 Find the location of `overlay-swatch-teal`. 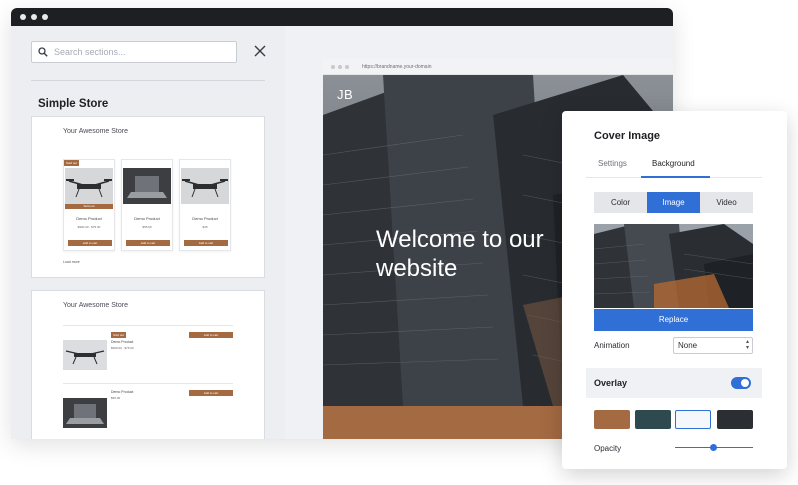

overlay-swatch-teal is located at coordinates (653, 419).